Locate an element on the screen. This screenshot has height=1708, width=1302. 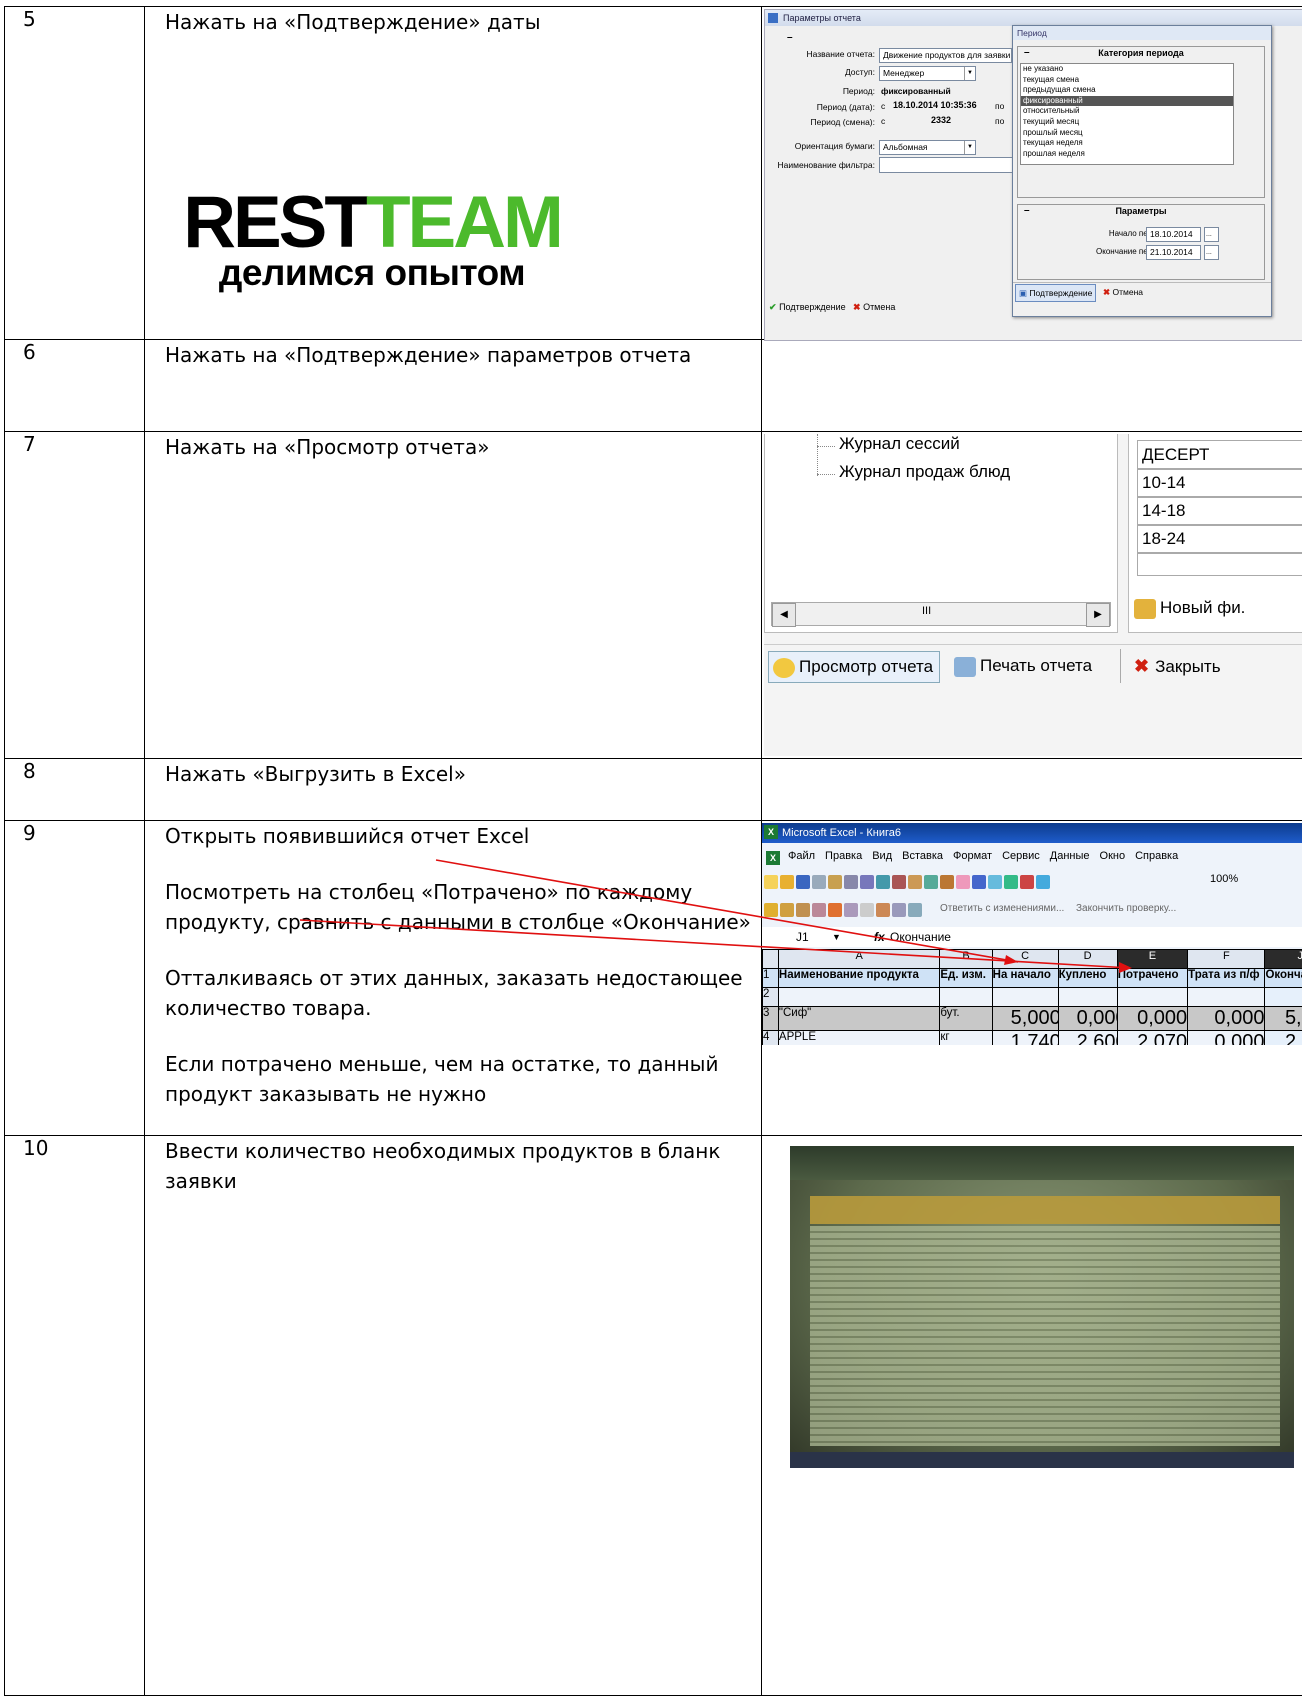
column-header: A is located at coordinates (859, 959).